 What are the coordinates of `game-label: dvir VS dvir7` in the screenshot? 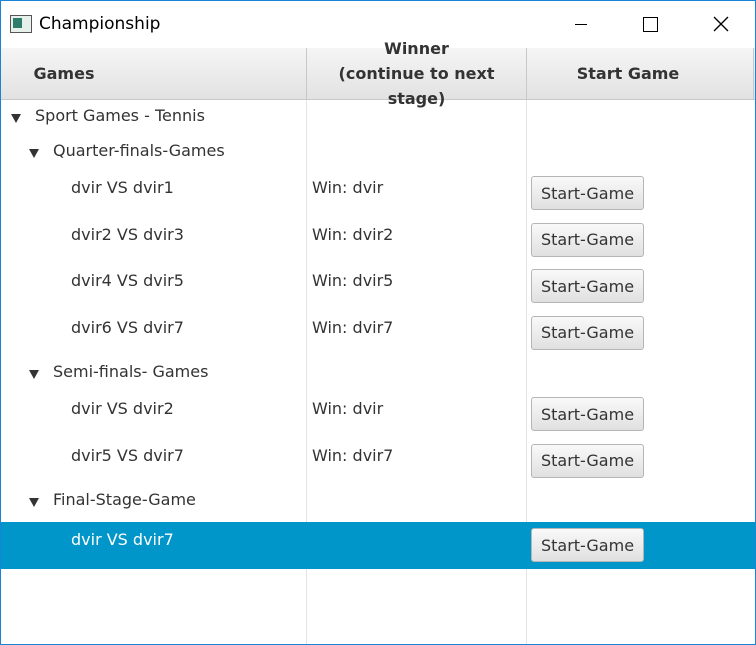 It's located at (122, 539).